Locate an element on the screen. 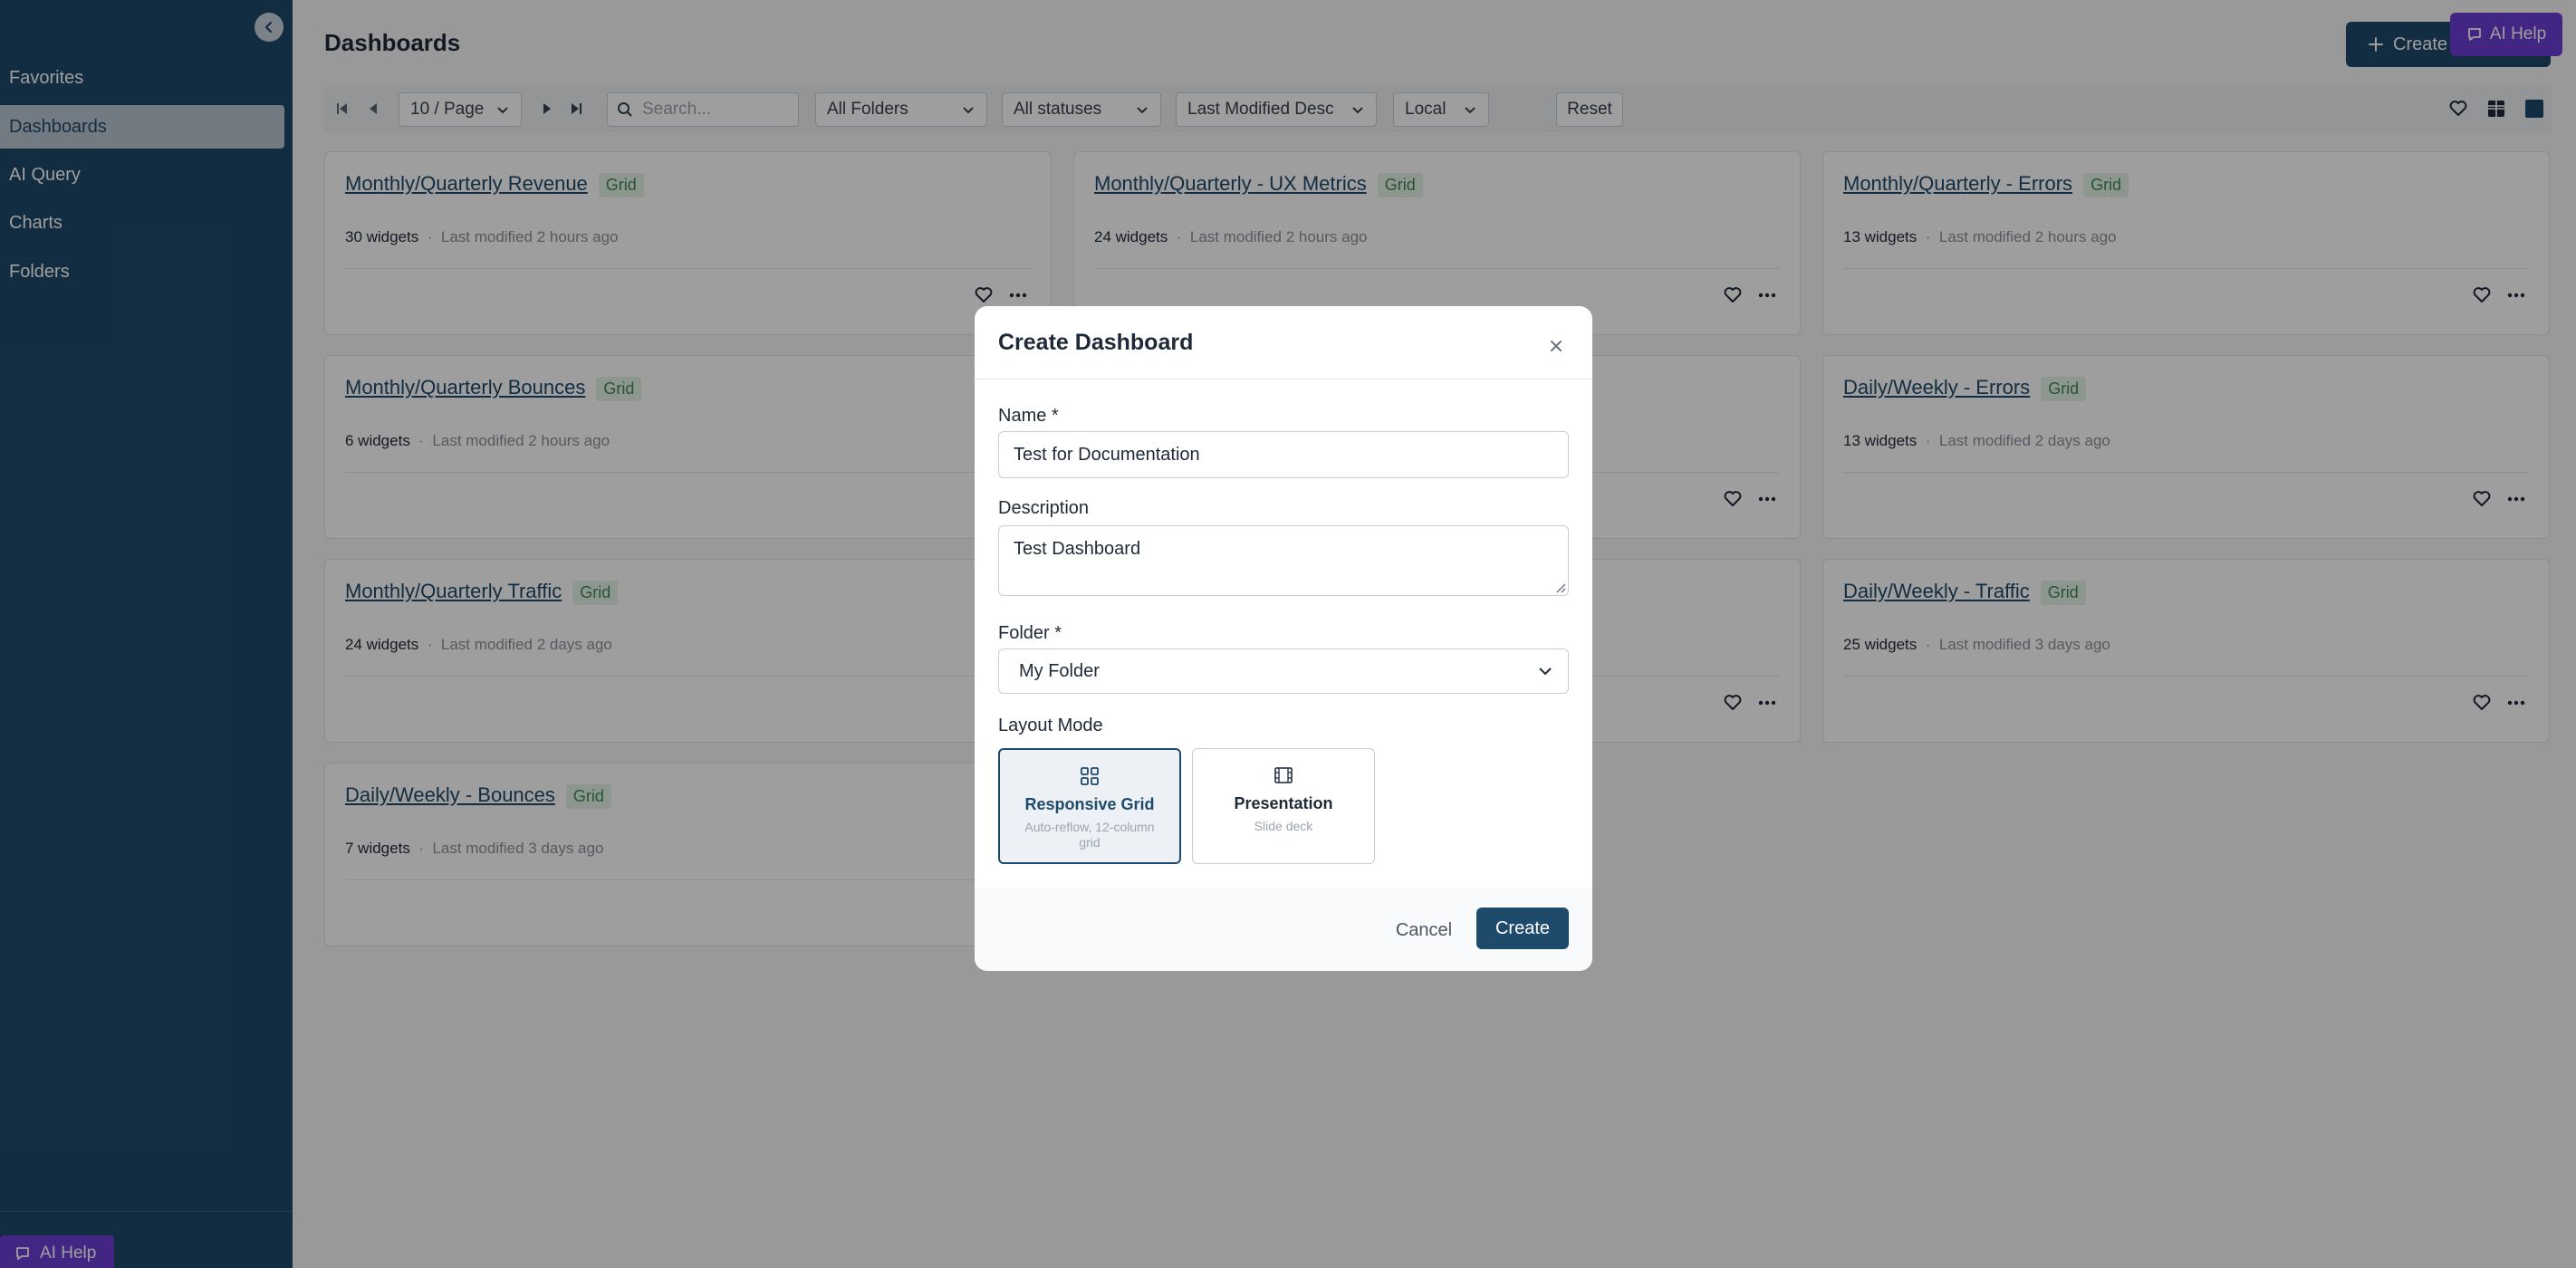 Image resolution: width=2576 pixels, height=1268 pixels. close-icon is located at coordinates (1556, 346).